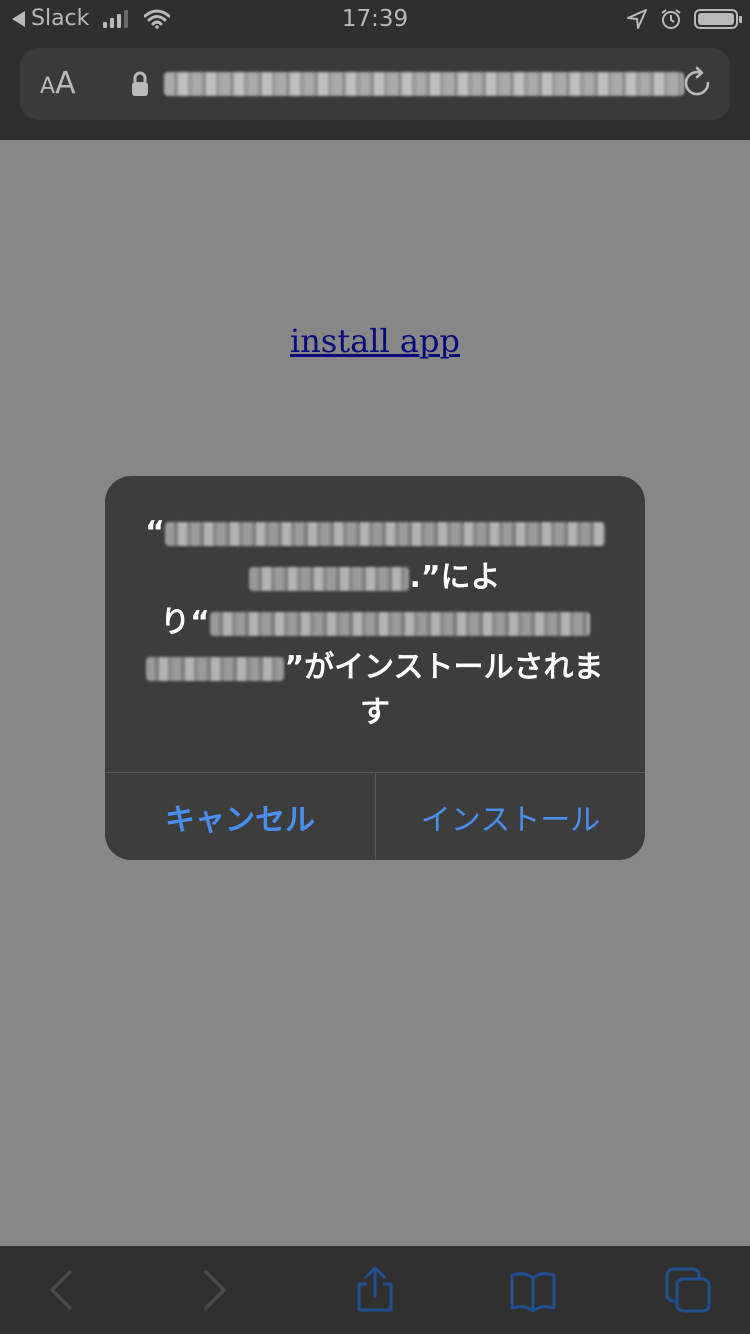 The image size is (750, 1334). Describe the element at coordinates (424, 84) in the screenshot. I see `url-text-redacted` at that location.